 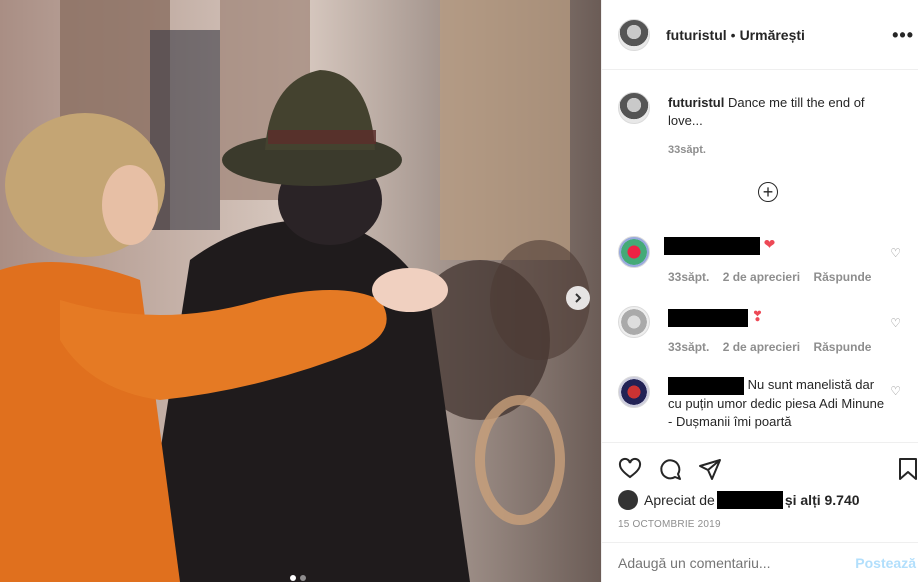 What do you see at coordinates (749, 500) in the screenshot?
I see `redacted-liker` at bounding box center [749, 500].